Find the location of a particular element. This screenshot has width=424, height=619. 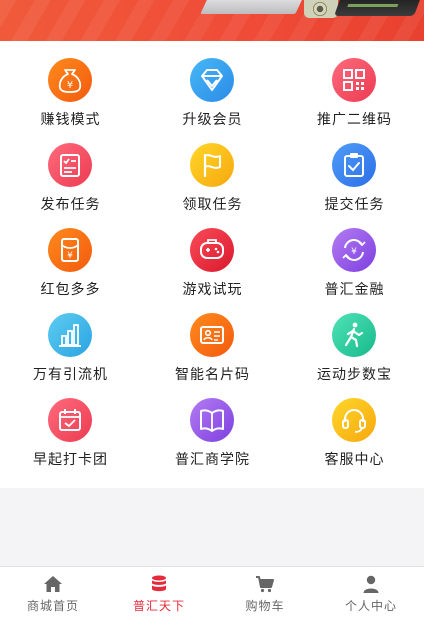

grid-item-customer-service: 客服中心 is located at coordinates (354, 424).